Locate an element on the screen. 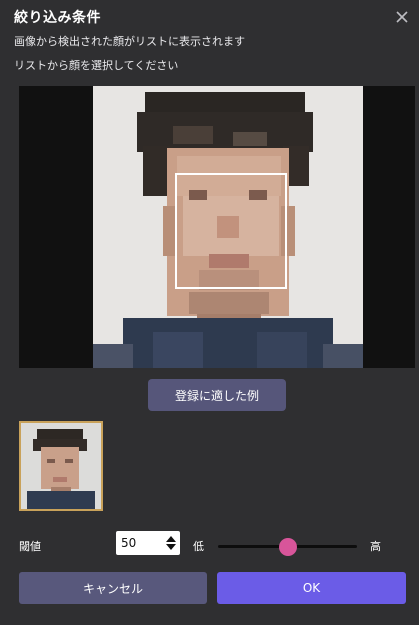 The image size is (419, 625). stepper-arrows is located at coordinates (171, 543).